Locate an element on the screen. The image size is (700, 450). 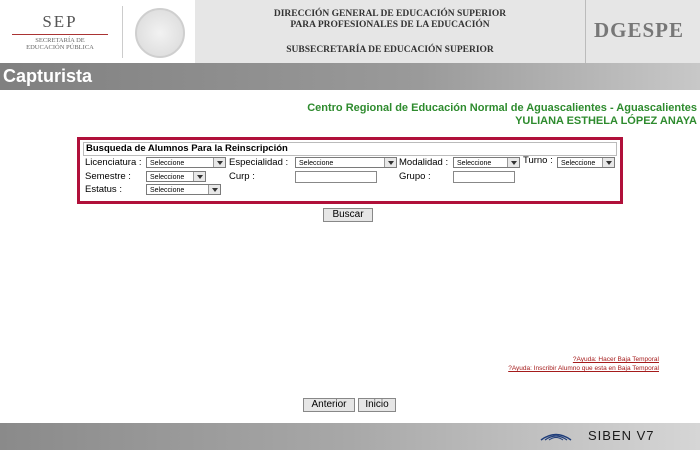
modalidad-select: Seleccione is located at coordinates (486, 162).